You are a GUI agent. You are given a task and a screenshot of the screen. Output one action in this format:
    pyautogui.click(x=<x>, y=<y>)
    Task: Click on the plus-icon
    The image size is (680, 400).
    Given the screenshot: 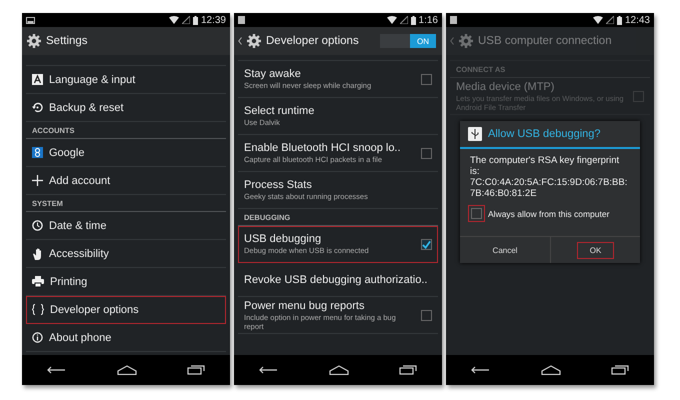 What is the action you would take?
    pyautogui.click(x=37, y=180)
    